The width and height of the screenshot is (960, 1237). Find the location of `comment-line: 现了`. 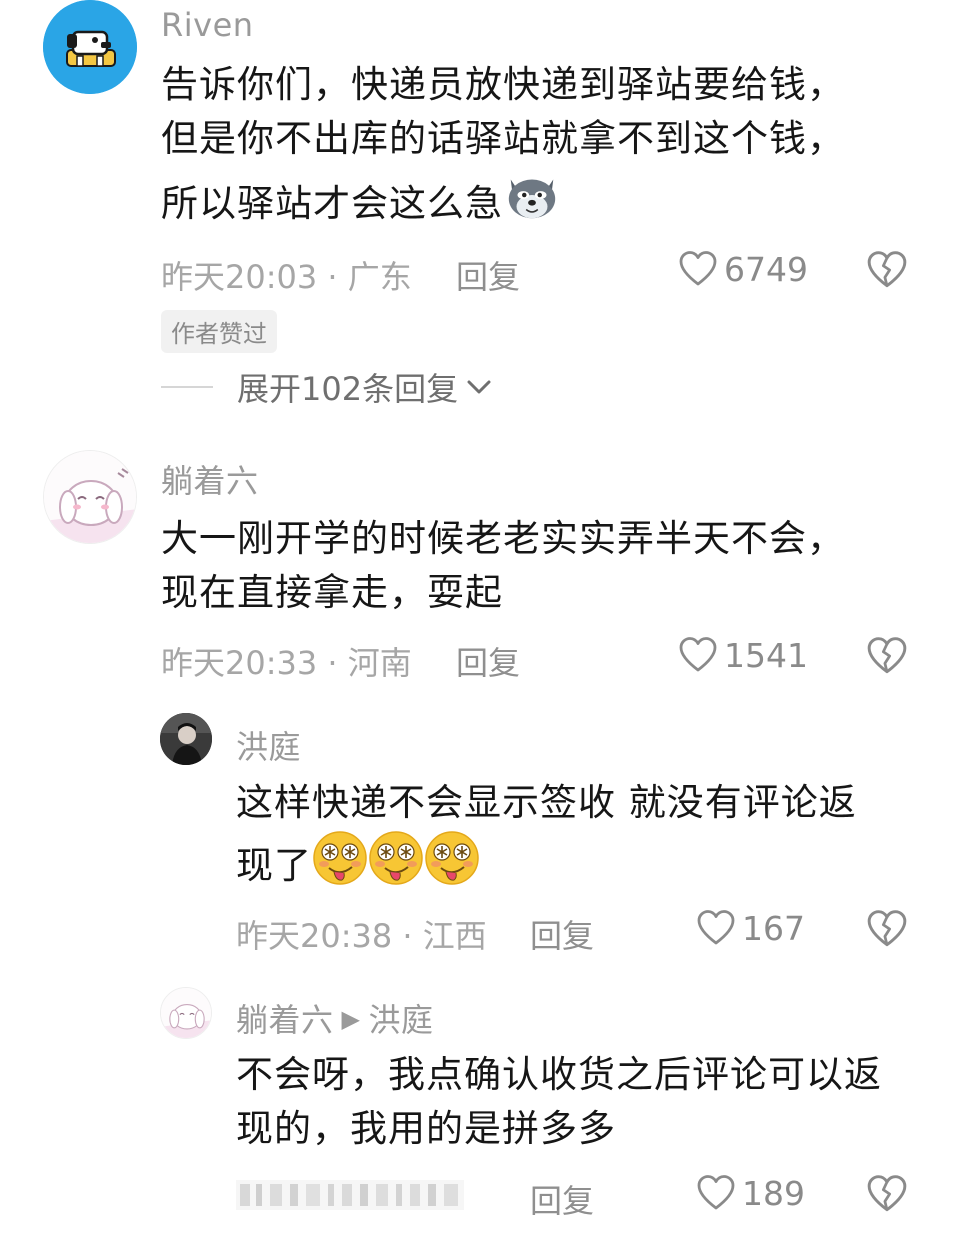

comment-line: 现了 is located at coordinates (546, 861).